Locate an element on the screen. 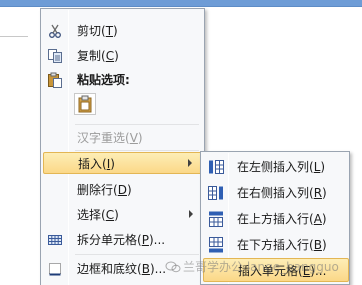 The image size is (362, 285). menu-item-select-key: C is located at coordinates (110, 215).